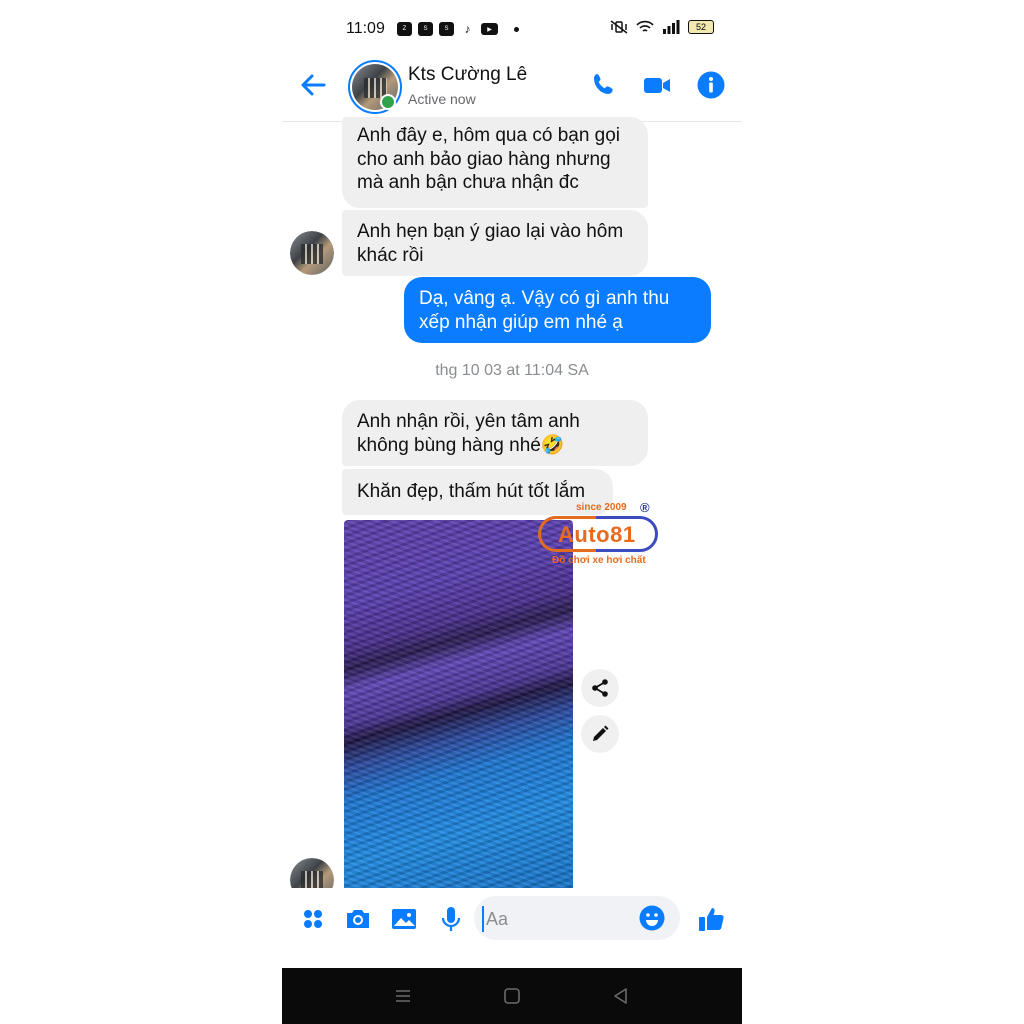 The height and width of the screenshot is (1024, 1024). I want to click on pencil-icon, so click(601, 733).